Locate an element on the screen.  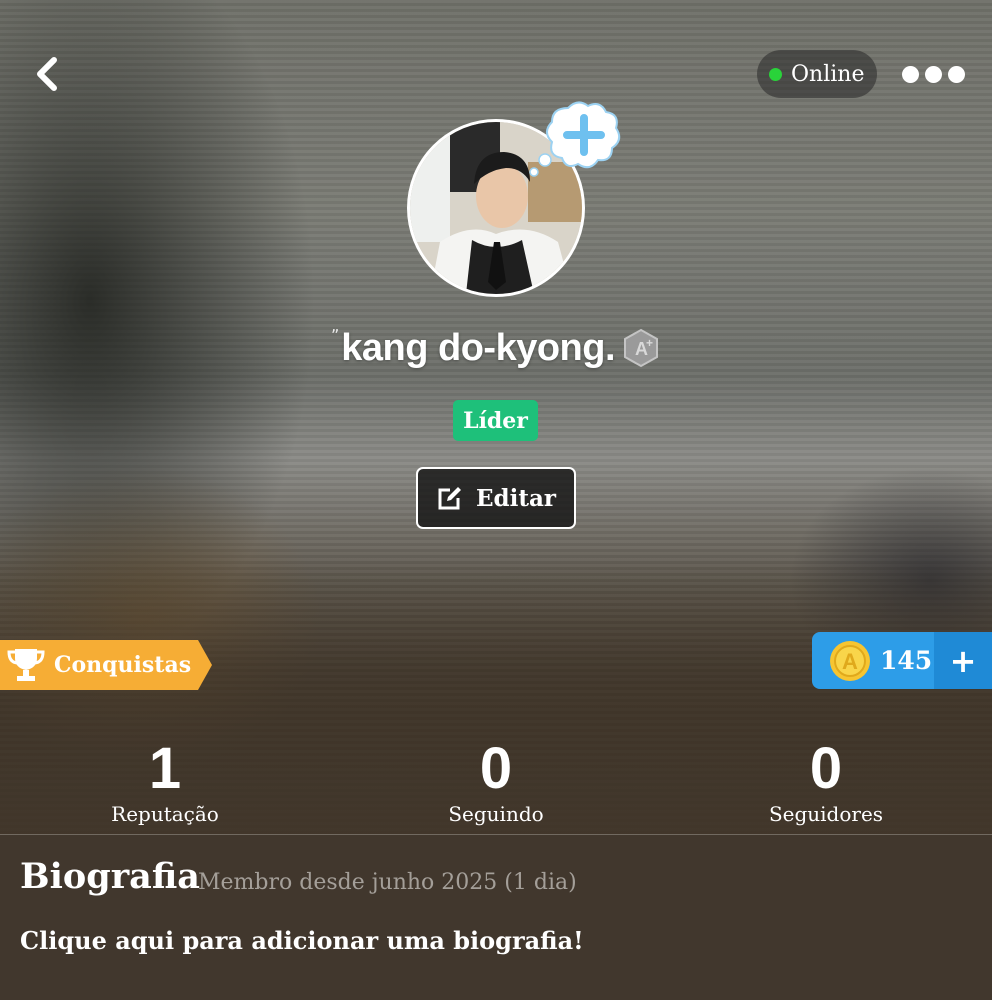
role-badge: Líder is located at coordinates (495, 420).